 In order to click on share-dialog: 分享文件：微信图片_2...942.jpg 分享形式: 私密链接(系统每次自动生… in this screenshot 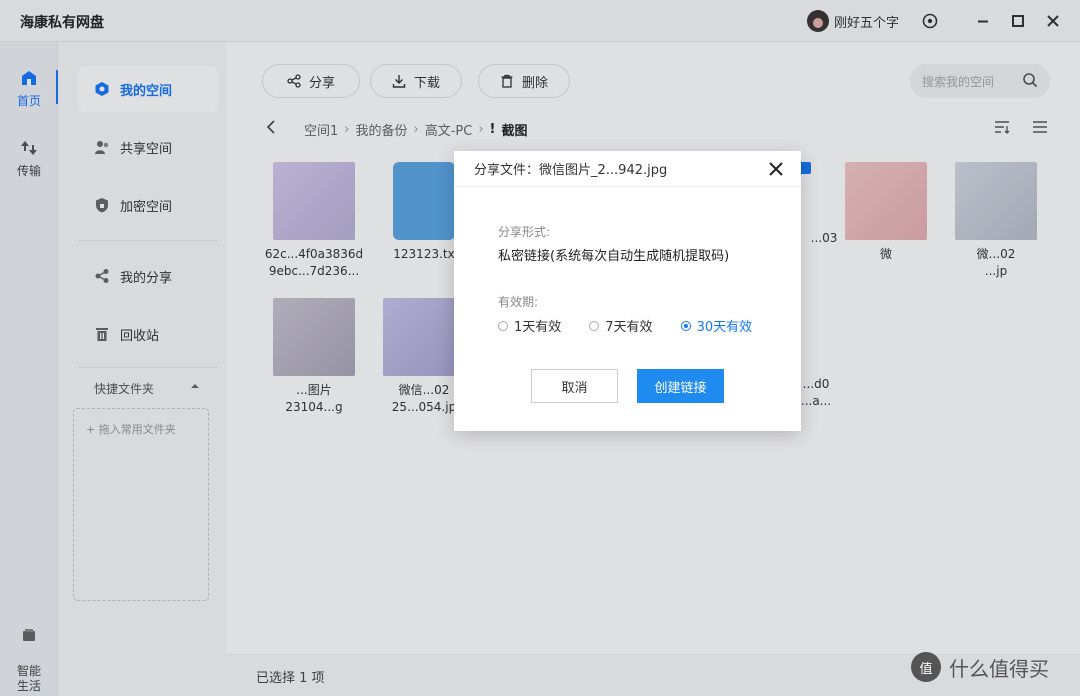, I will do `click(627, 291)`.